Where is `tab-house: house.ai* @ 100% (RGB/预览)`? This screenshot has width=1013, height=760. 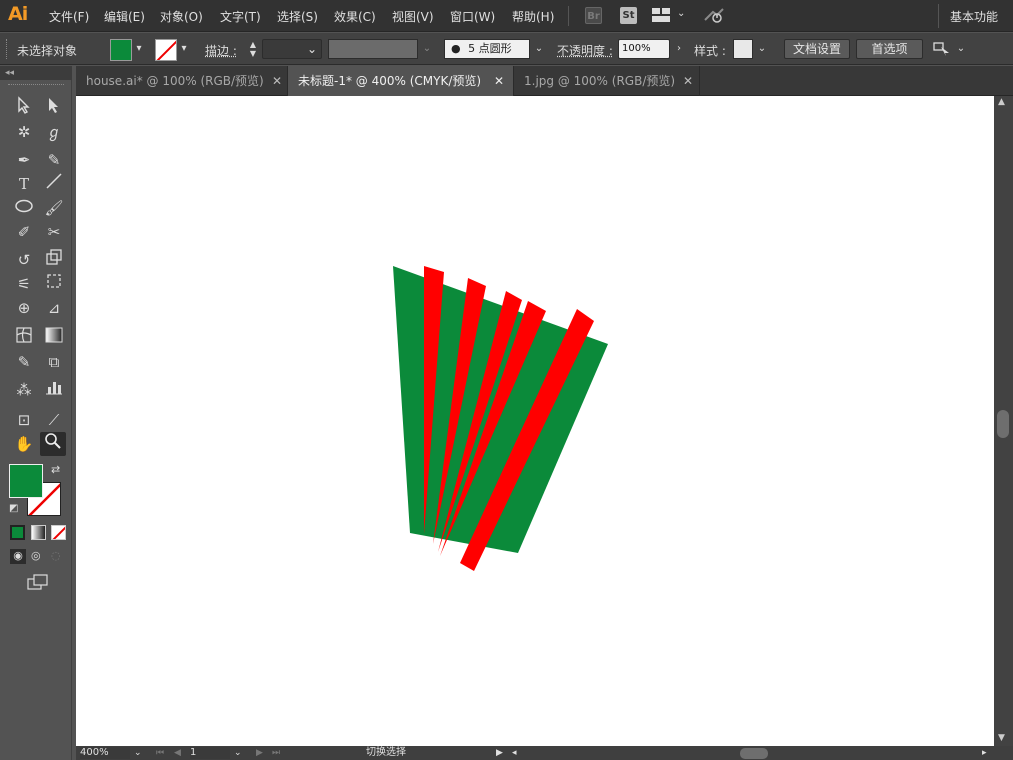 tab-house: house.ai* @ 100% (RGB/预览) is located at coordinates (182, 81).